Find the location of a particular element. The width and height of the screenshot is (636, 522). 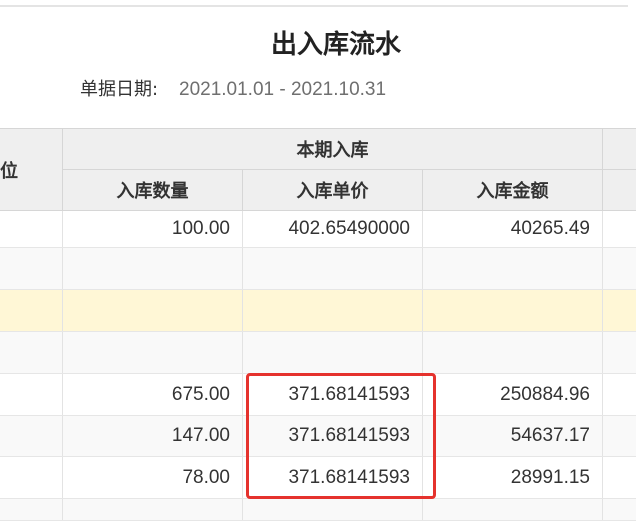

qty-cell: 100.00 is located at coordinates (153, 229).